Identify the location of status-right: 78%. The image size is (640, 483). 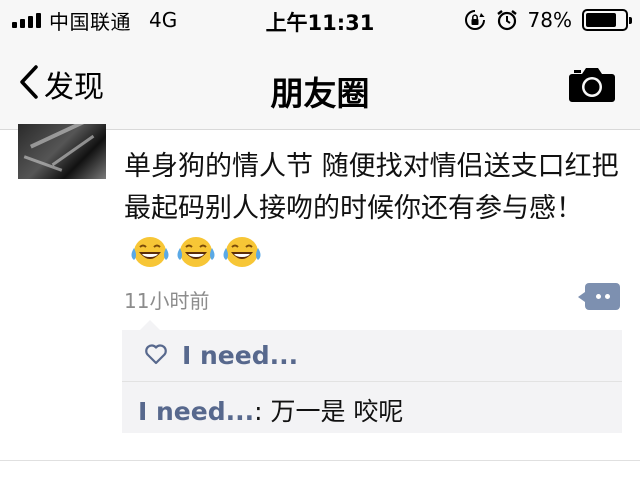
(548, 20).